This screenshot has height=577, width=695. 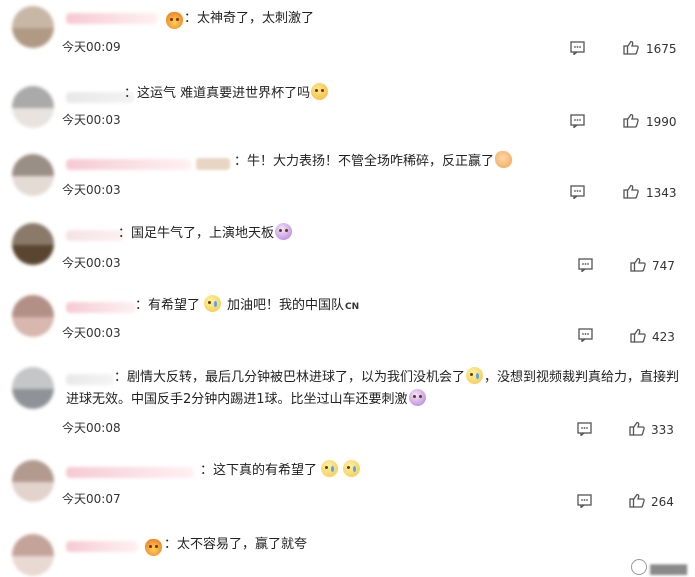 What do you see at coordinates (504, 159) in the screenshot?
I see `hand-emoji-icon` at bounding box center [504, 159].